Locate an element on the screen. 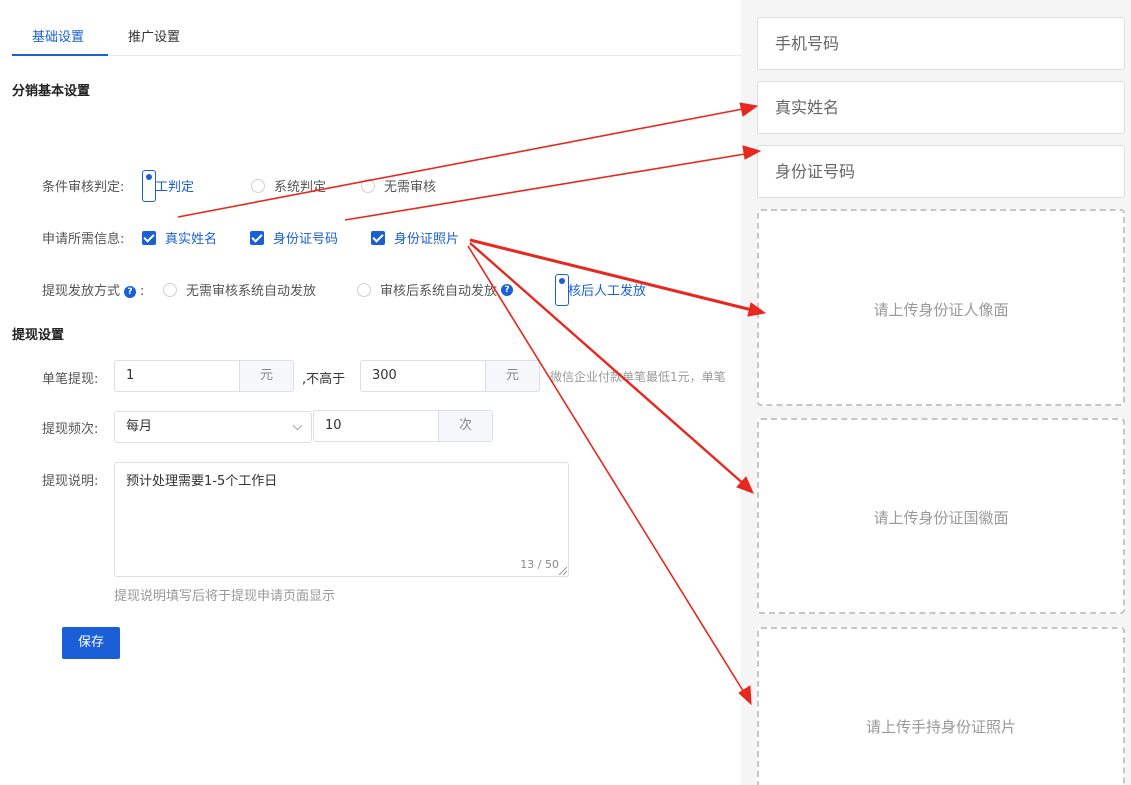 The width and height of the screenshot is (1131, 785). frequency-count-value: 10 is located at coordinates (376, 426).